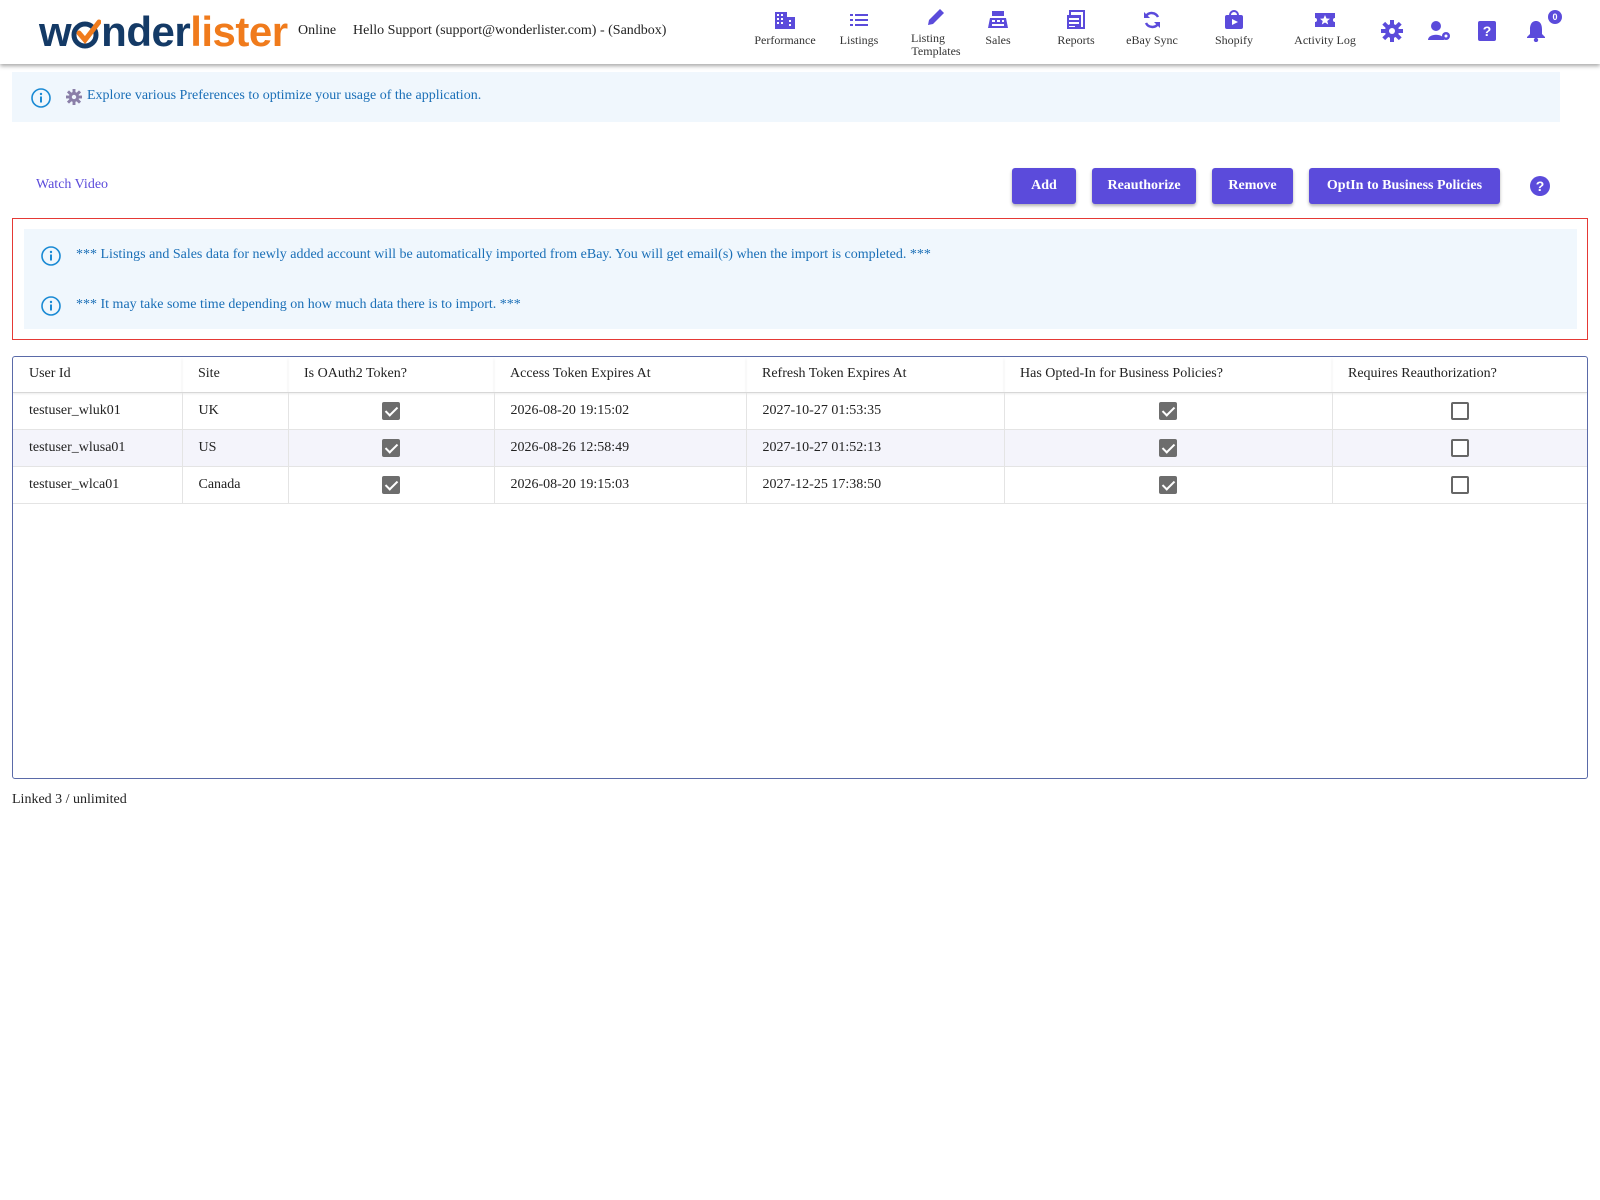  What do you see at coordinates (72, 185) in the screenshot?
I see `watch-video-link: Watch Video` at bounding box center [72, 185].